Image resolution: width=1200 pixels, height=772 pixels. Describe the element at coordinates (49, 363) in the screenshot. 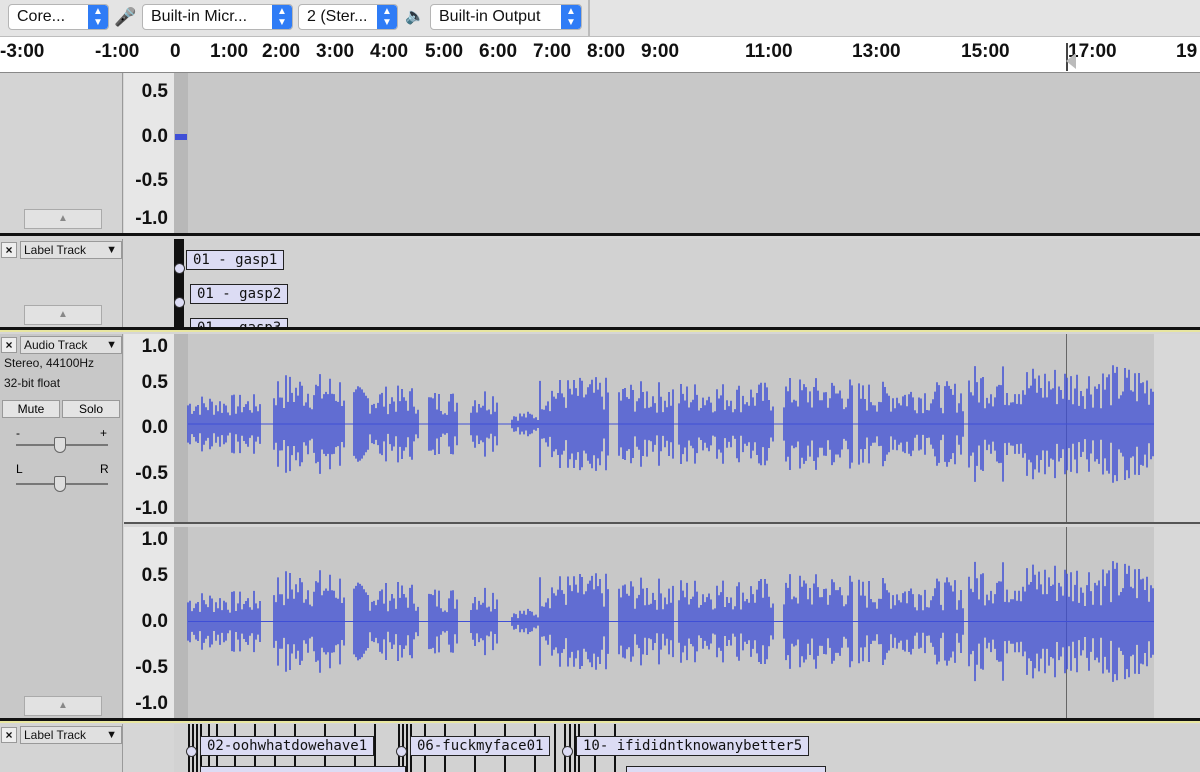

I see `track-format-info: Stereo, 44100Hz` at that location.